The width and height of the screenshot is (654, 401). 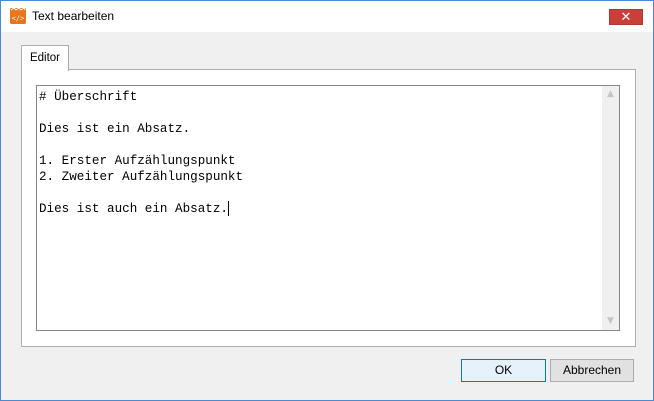 I want to click on tab-editor: Editor, so click(x=45, y=58).